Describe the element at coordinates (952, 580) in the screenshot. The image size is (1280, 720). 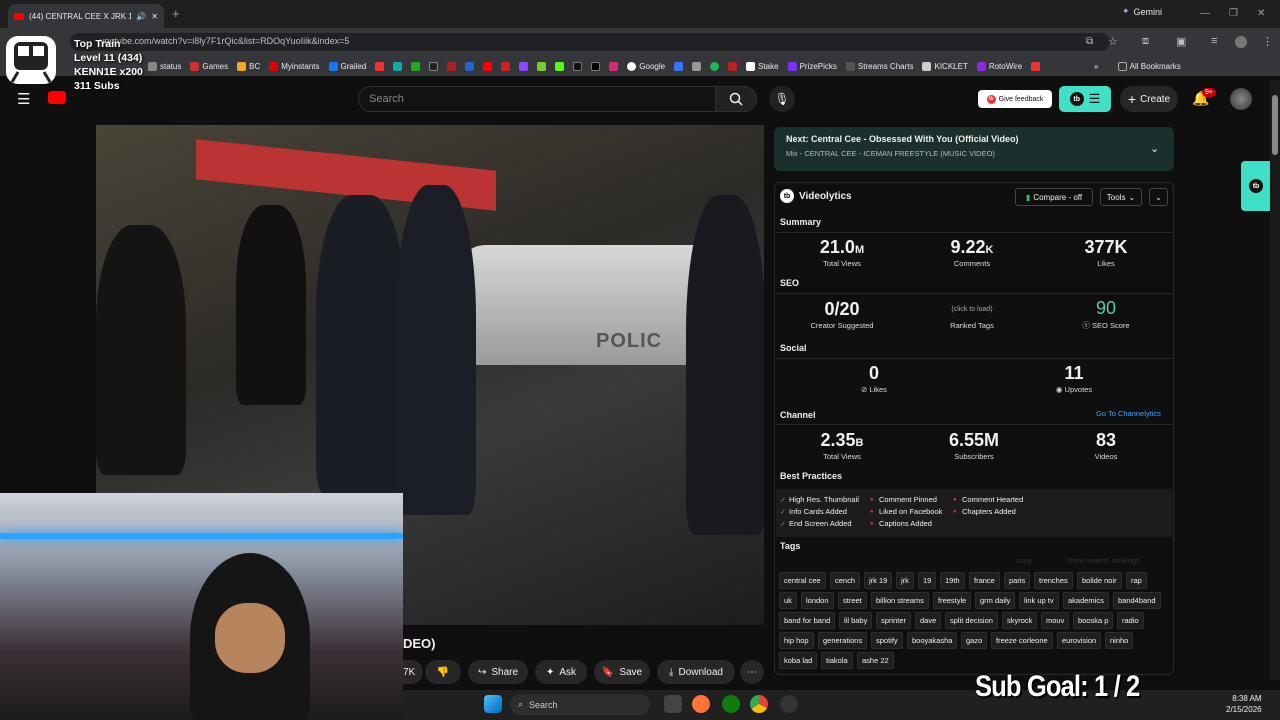
I see `tag-chip: 19th` at that location.